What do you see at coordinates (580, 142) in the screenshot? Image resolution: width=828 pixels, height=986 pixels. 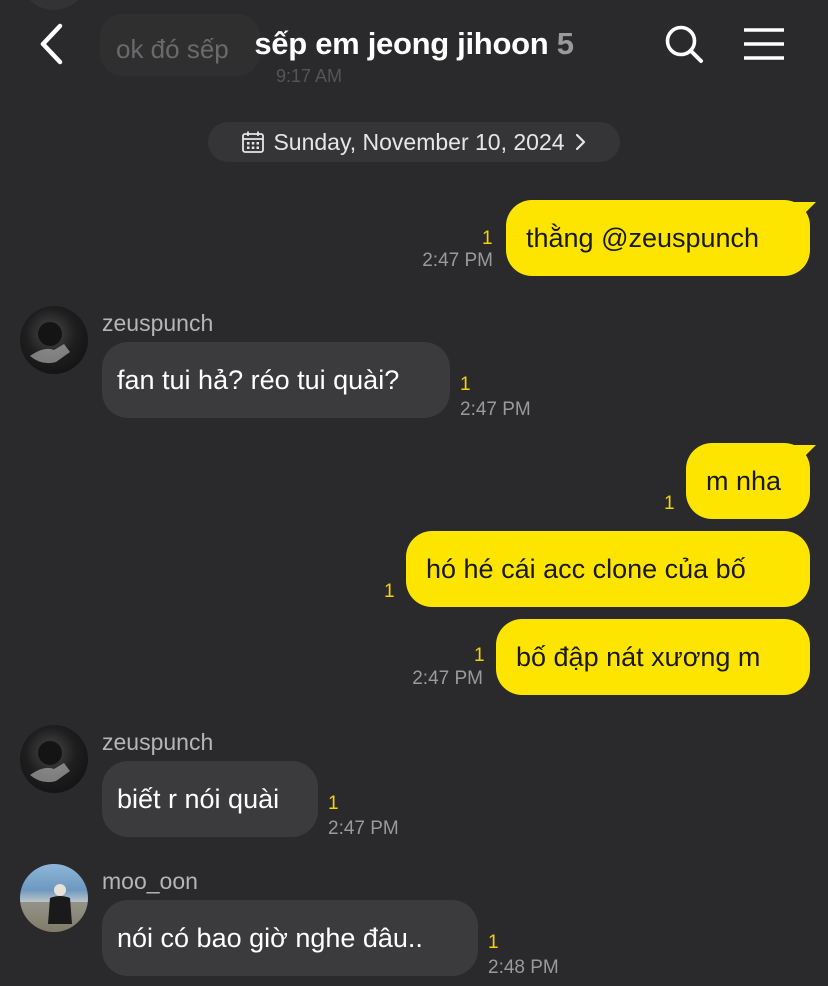 I see `chevron-right-icon` at bounding box center [580, 142].